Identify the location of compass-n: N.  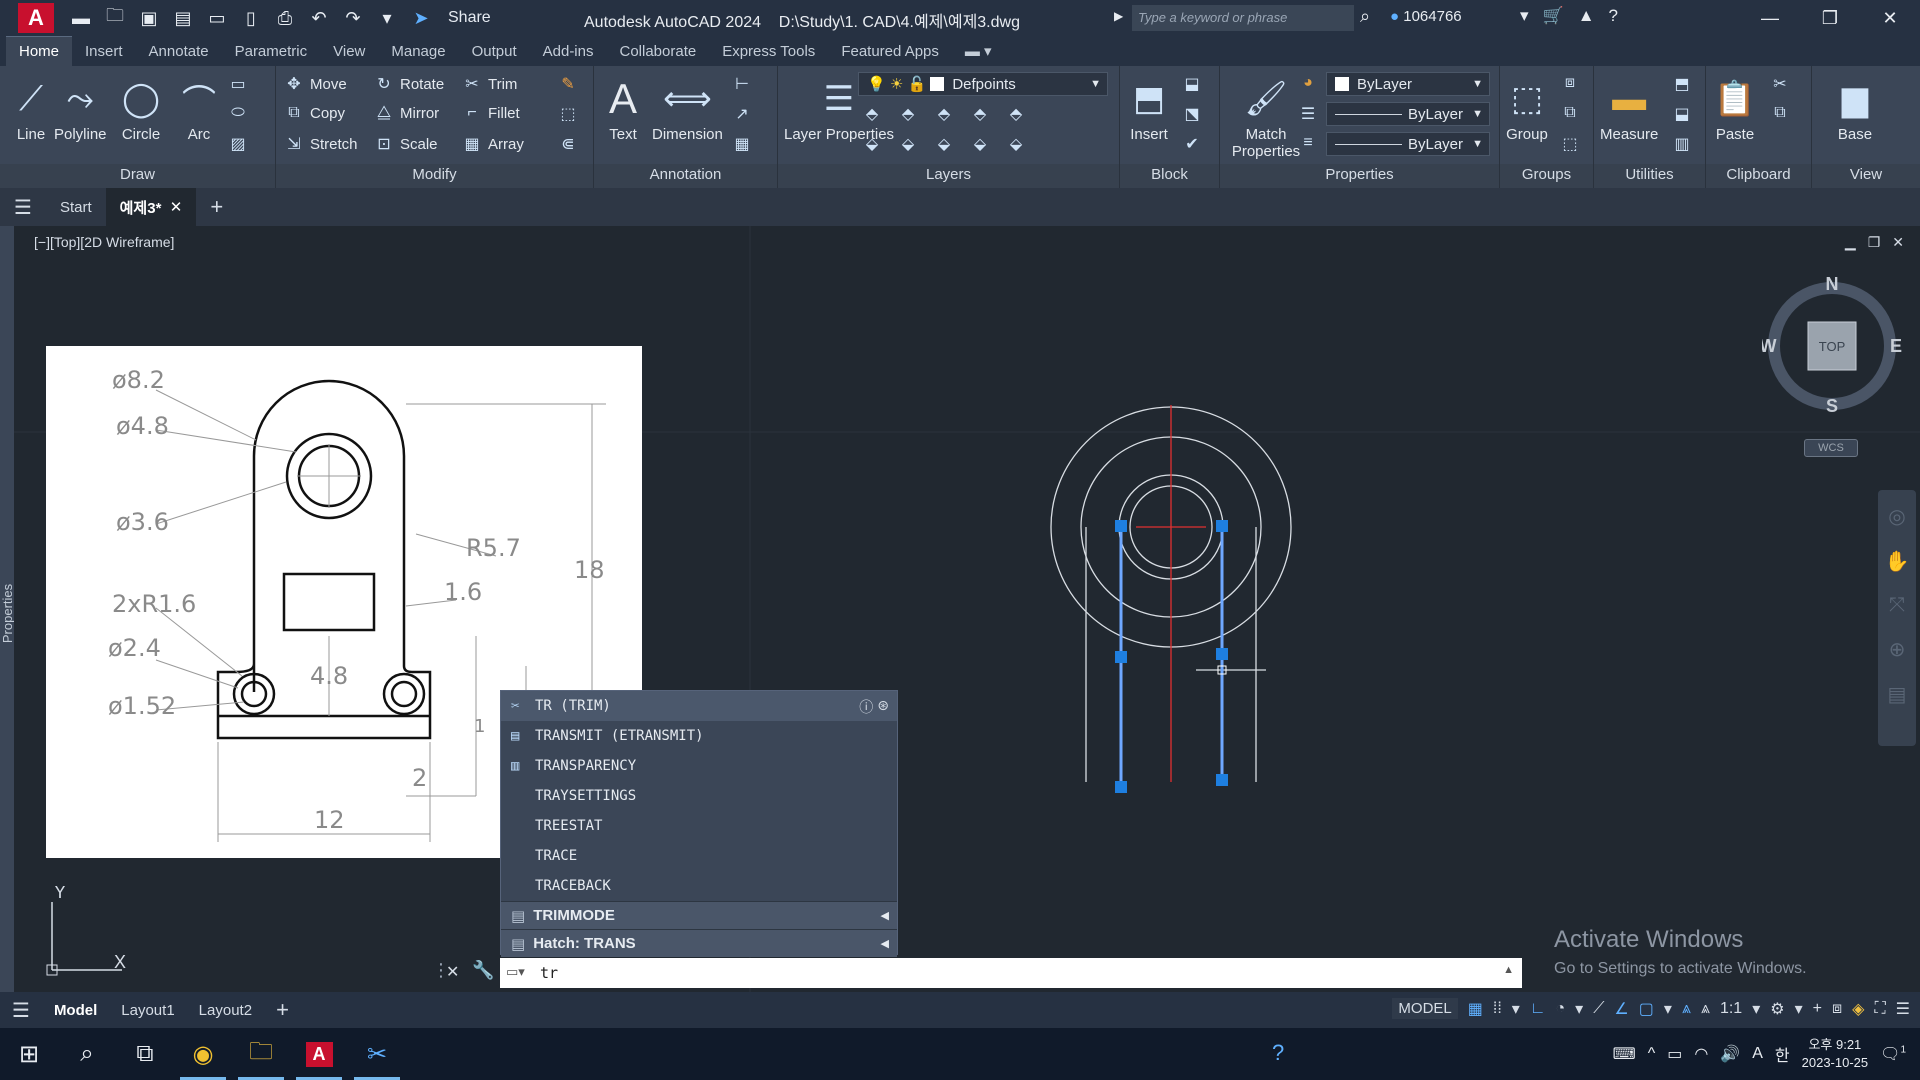
(1832, 285).